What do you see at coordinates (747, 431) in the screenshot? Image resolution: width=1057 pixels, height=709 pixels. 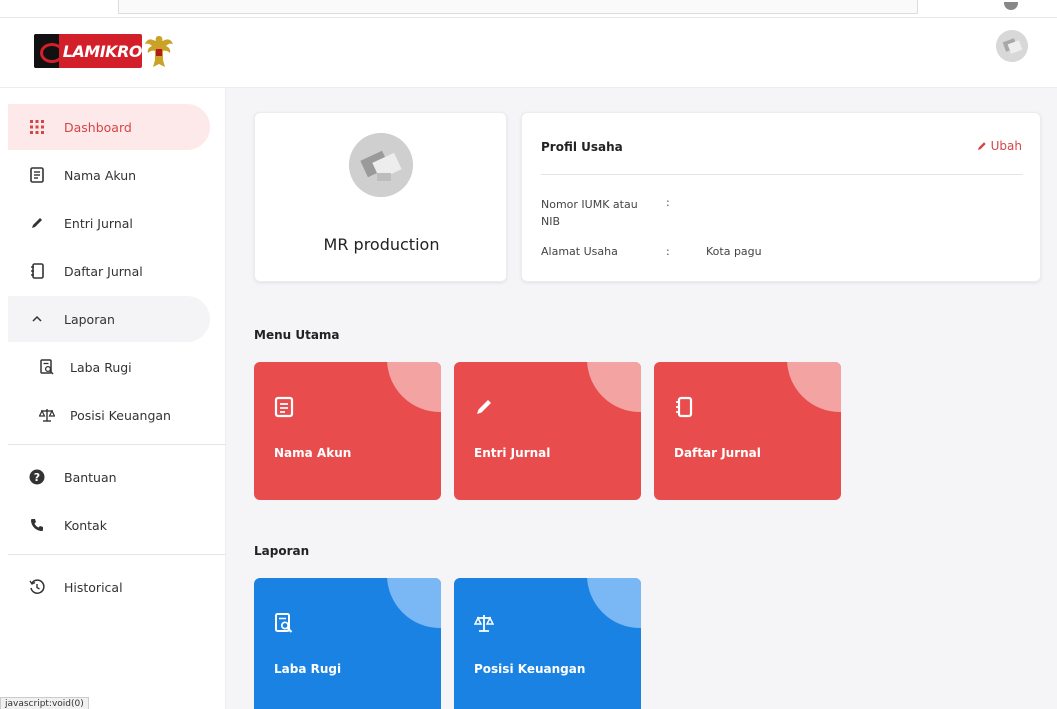 I see `tile-daftar-jurnal: Daftar Jurnal` at bounding box center [747, 431].